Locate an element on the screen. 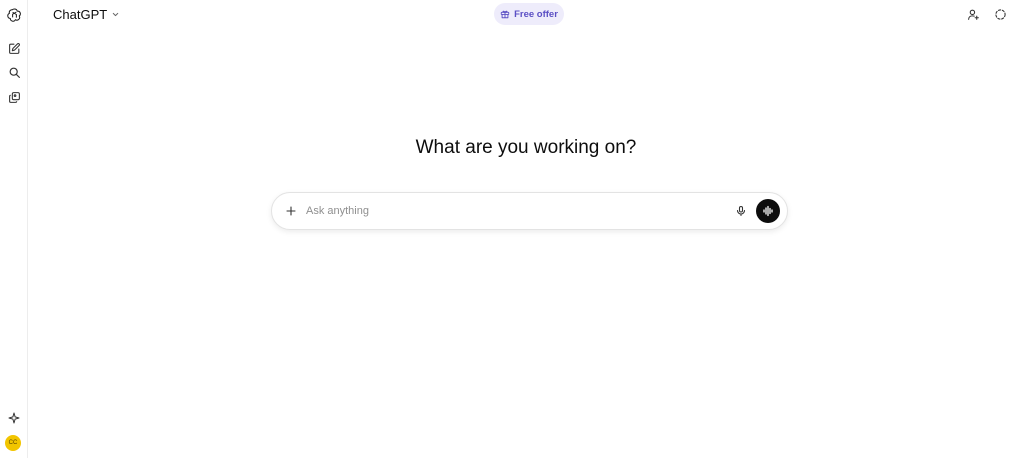 The width and height of the screenshot is (1024, 458). chevron-down-icon is located at coordinates (115, 14).